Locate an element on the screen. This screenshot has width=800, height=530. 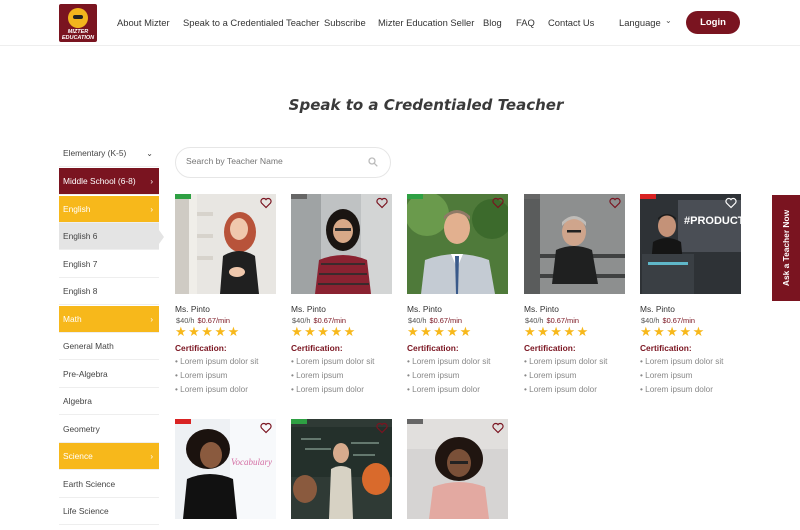
mizter-logo: MIZTER EDUCATION is located at coordinates (78, 23).